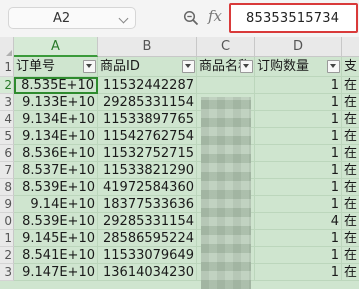 This screenshot has width=359, height=289. I want to click on chevron-down-icon, so click(123, 18).